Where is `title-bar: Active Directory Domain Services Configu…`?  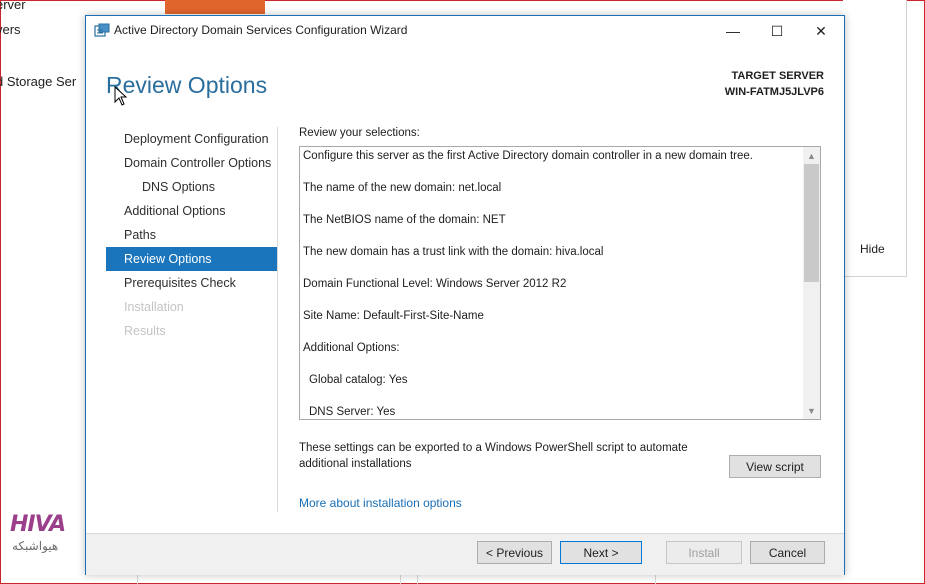
title-bar: Active Directory Domain Services Configu… is located at coordinates (465, 31).